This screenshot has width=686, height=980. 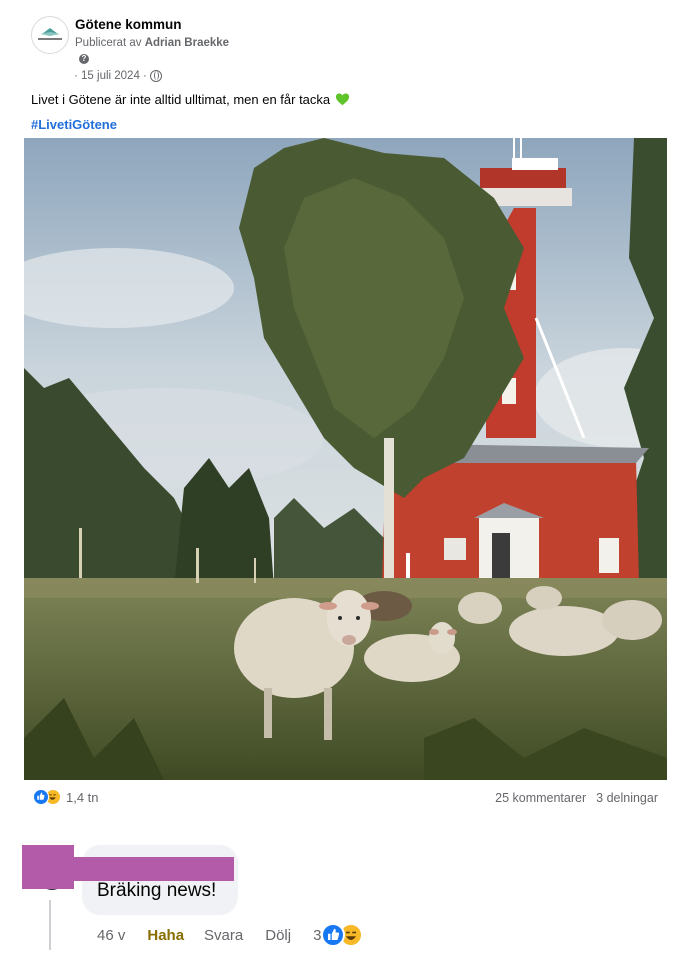 I want to click on page-name: Götene kommun, so click(x=128, y=24).